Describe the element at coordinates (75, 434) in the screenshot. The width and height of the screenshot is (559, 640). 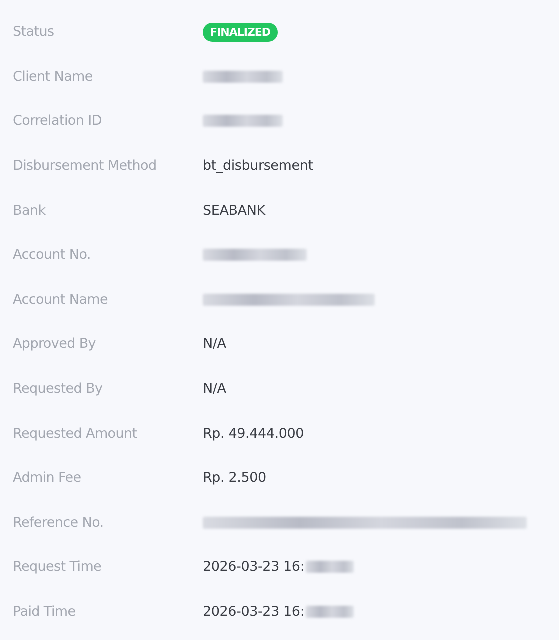
I see `field-label: Requested Amount` at that location.